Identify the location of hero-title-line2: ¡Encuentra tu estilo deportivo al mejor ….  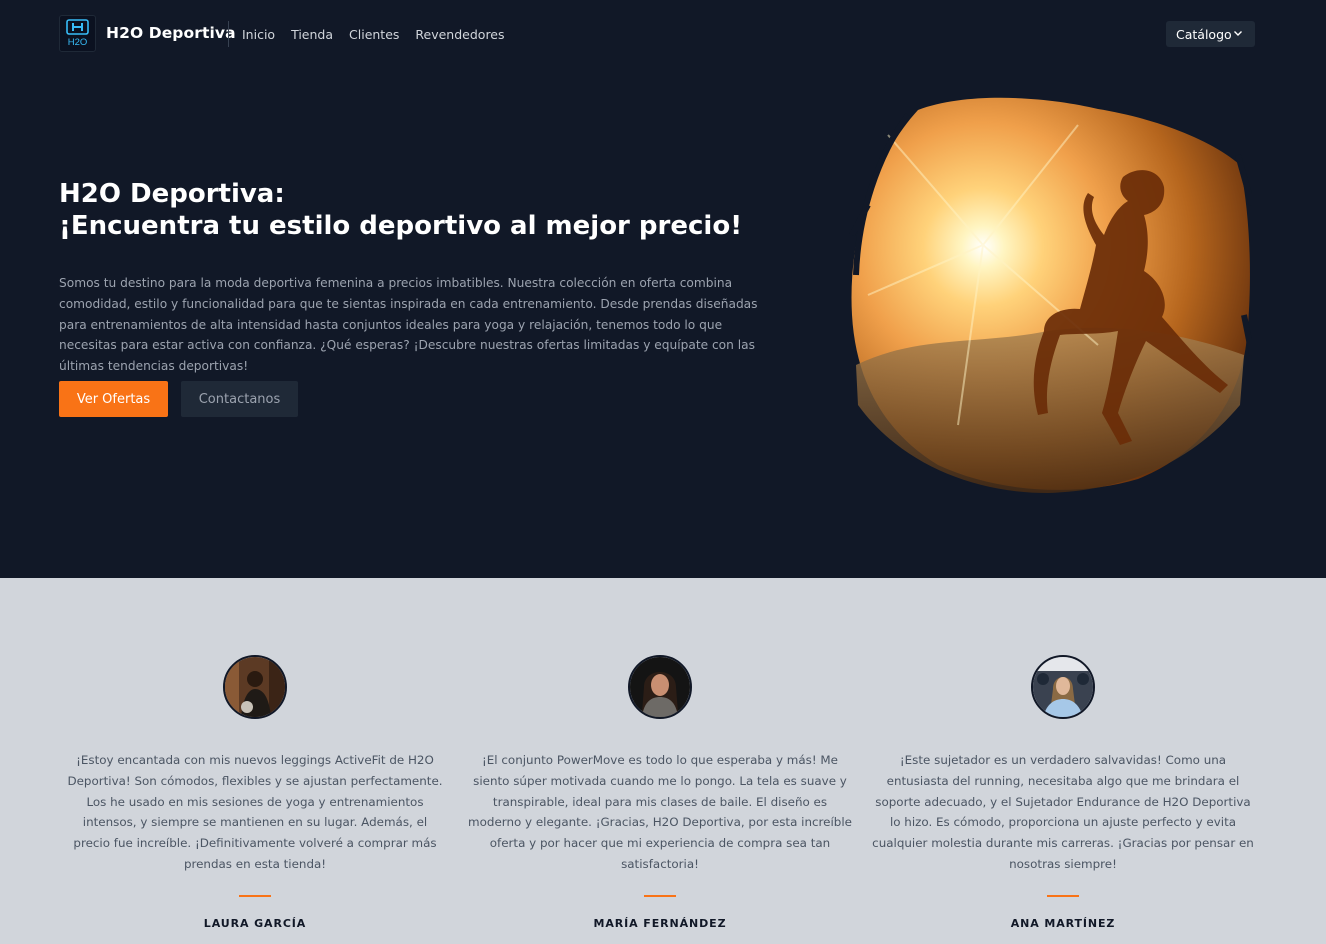
(401, 226).